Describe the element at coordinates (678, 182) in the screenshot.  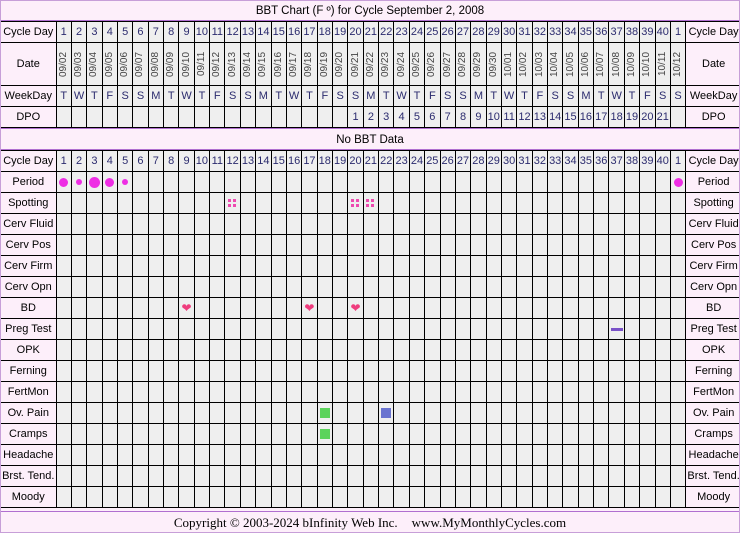
I see `period-dot-medium` at that location.